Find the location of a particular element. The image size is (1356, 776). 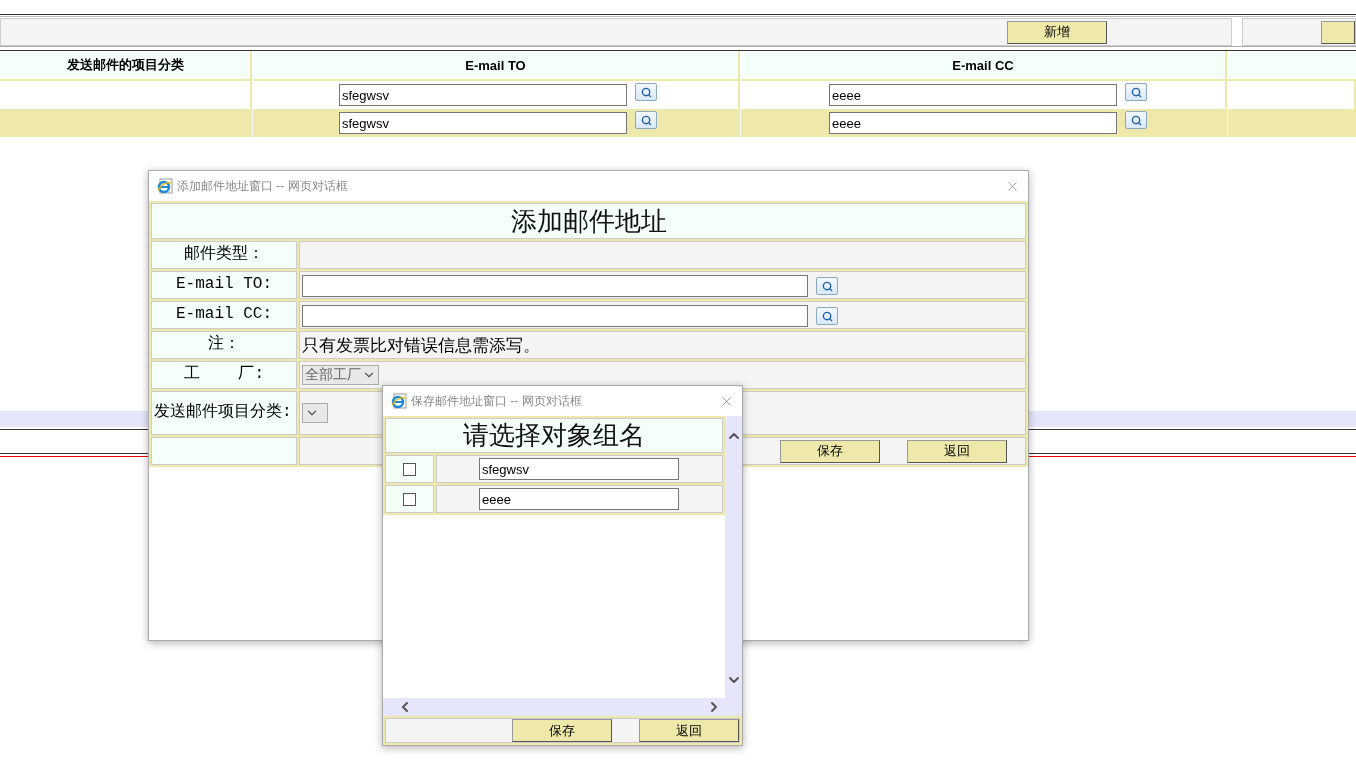

field-label: 邮件类型： is located at coordinates (224, 255).